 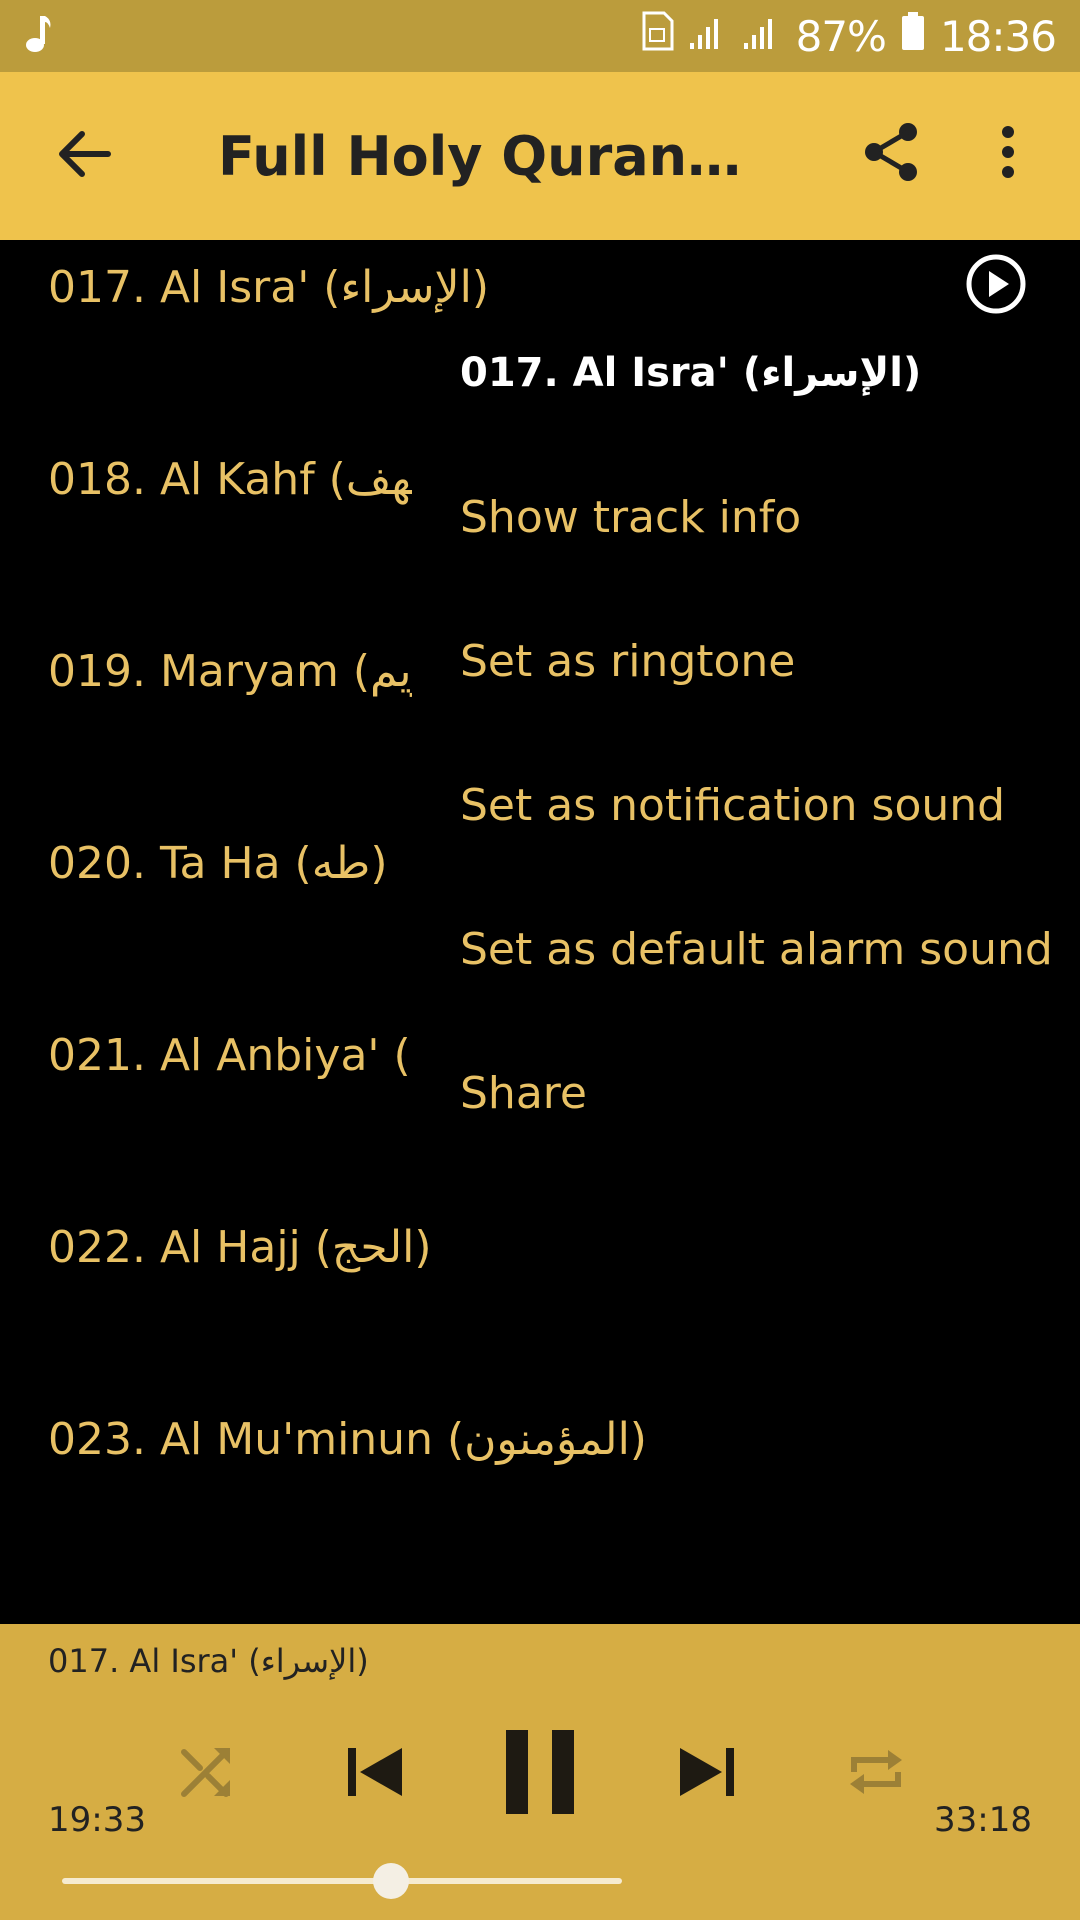 I want to click on track-title: 023. Al Mu'minun (المؤمنون), so click(x=347, y=1439).